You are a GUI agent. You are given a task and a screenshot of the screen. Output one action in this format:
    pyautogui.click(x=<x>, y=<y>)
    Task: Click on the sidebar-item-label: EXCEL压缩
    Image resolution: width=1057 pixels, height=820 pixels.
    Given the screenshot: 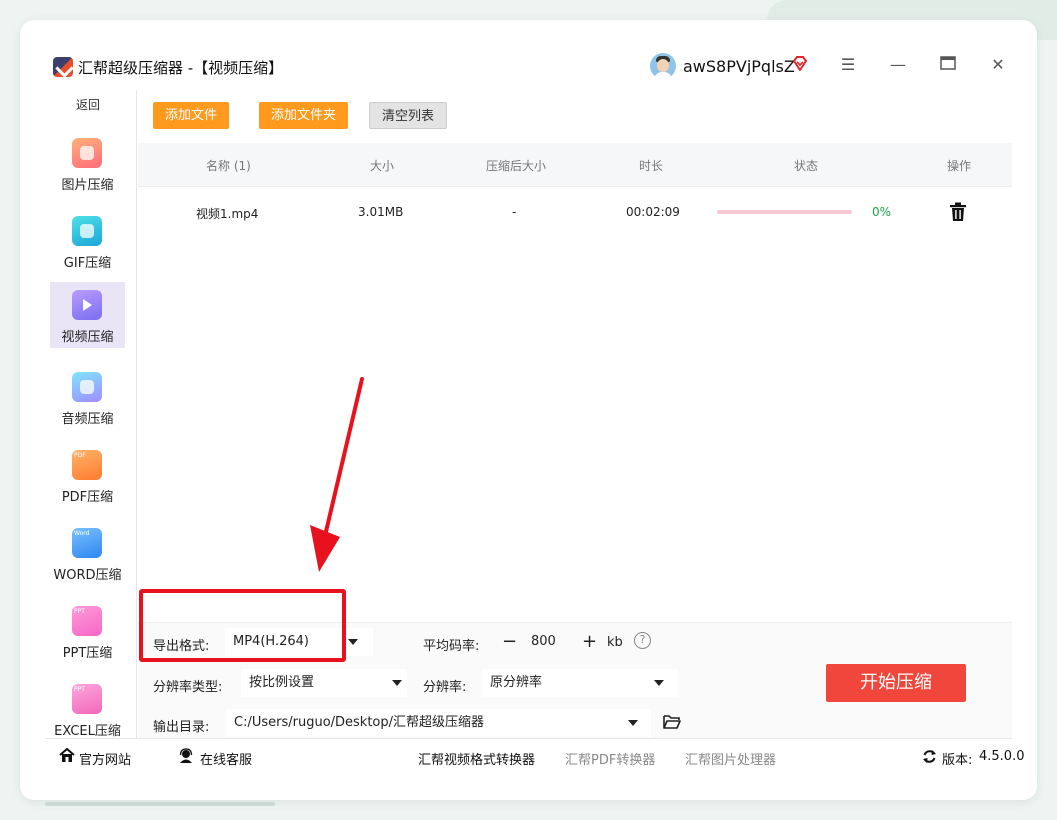 What is the action you would take?
    pyautogui.click(x=87, y=731)
    